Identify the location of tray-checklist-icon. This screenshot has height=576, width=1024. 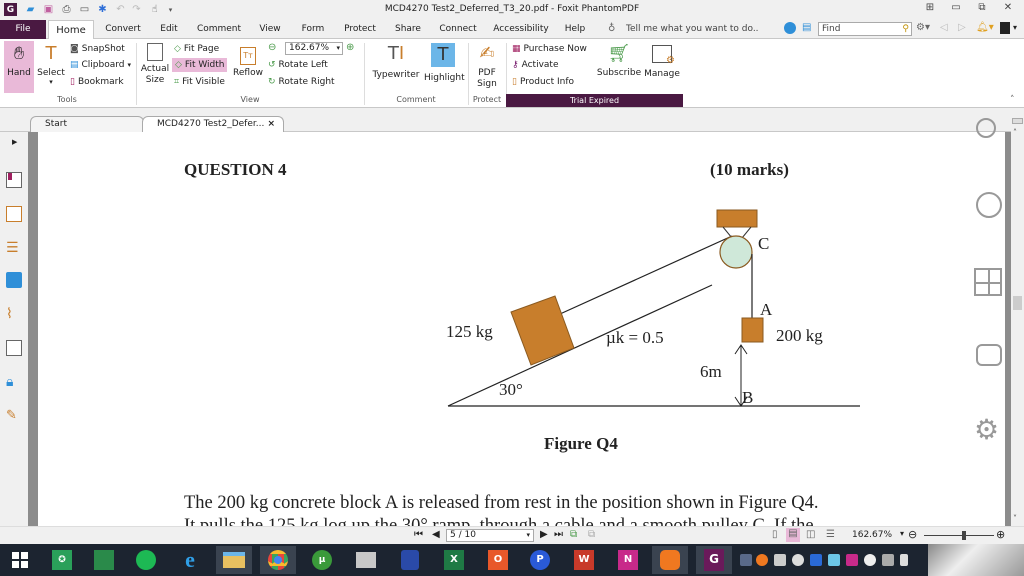
(834, 560).